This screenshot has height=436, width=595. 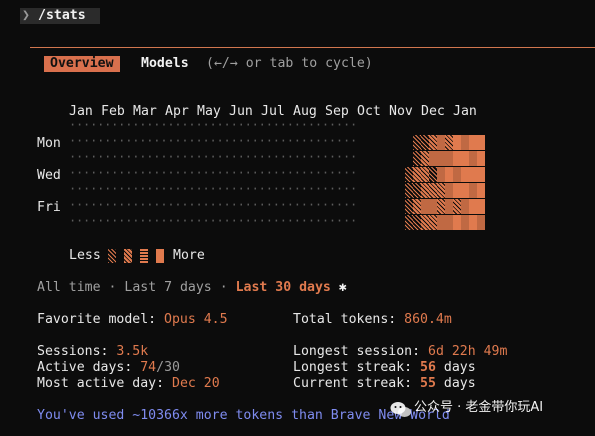 What do you see at coordinates (82, 64) in the screenshot?
I see `tab-overview: Overview` at bounding box center [82, 64].